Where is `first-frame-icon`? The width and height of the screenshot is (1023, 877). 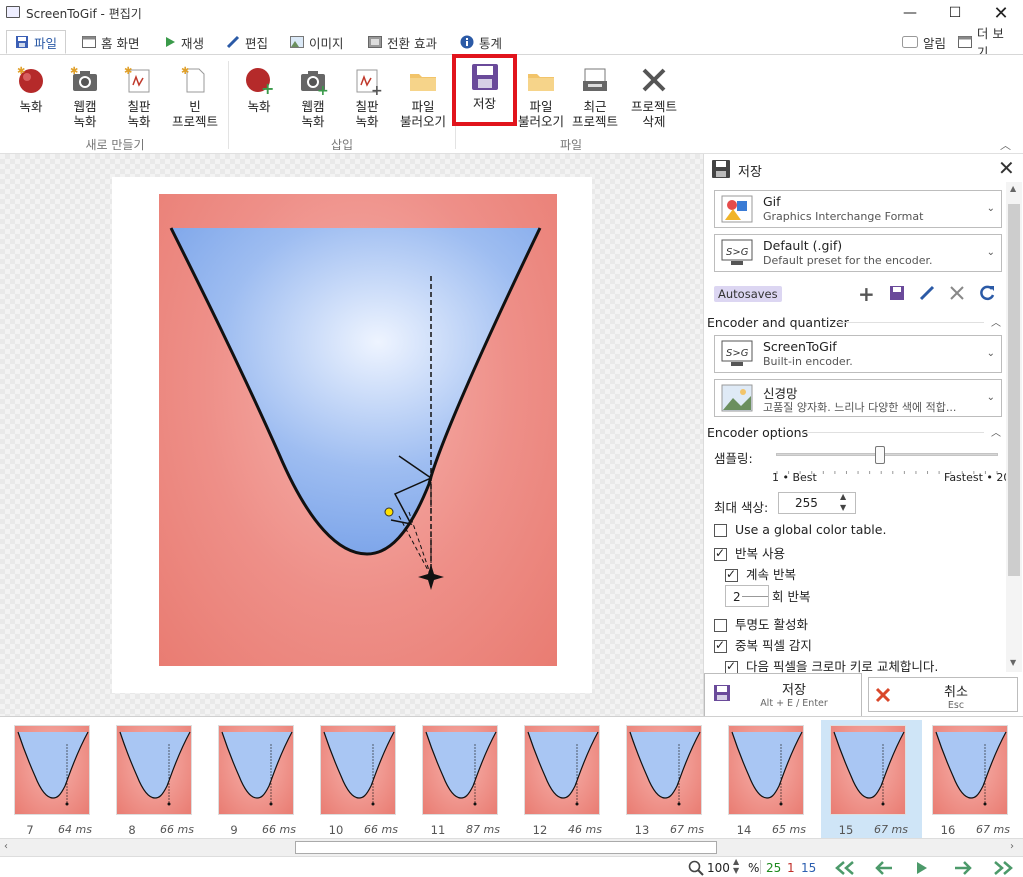 first-frame-icon is located at coordinates (845, 868).